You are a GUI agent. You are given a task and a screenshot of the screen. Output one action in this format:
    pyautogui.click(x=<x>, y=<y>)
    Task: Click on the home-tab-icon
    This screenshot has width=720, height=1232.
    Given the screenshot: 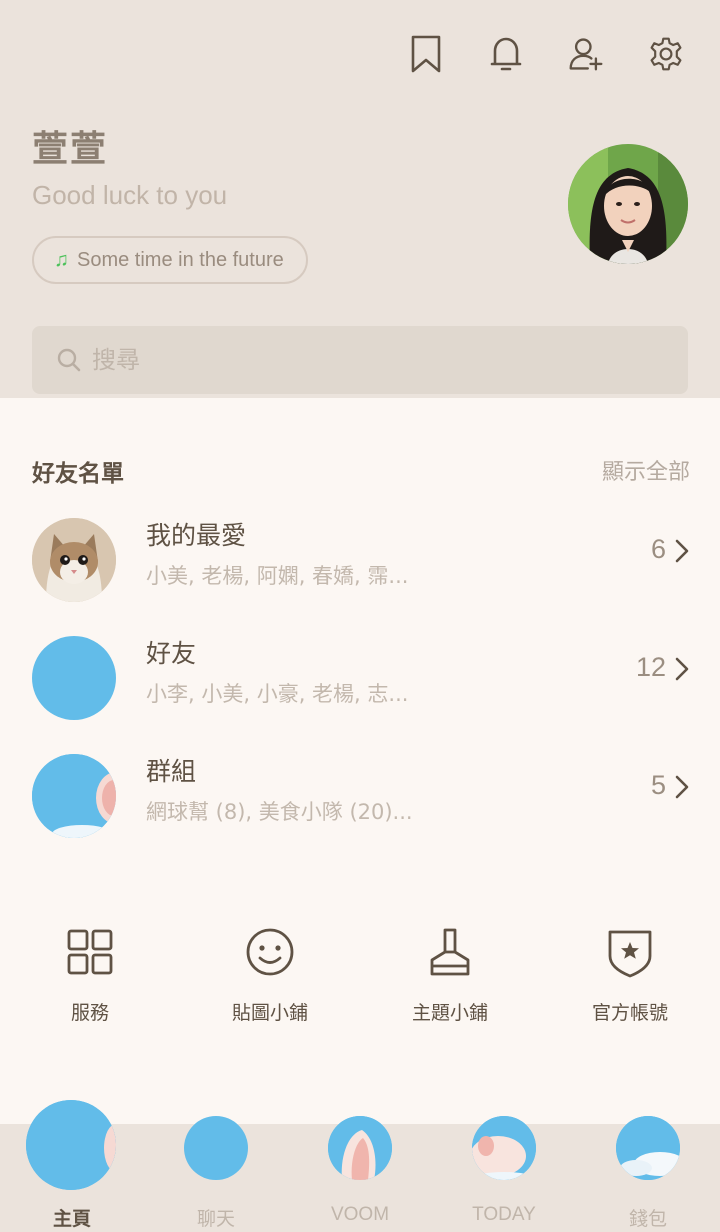 What is the action you would take?
    pyautogui.click(x=71, y=1145)
    